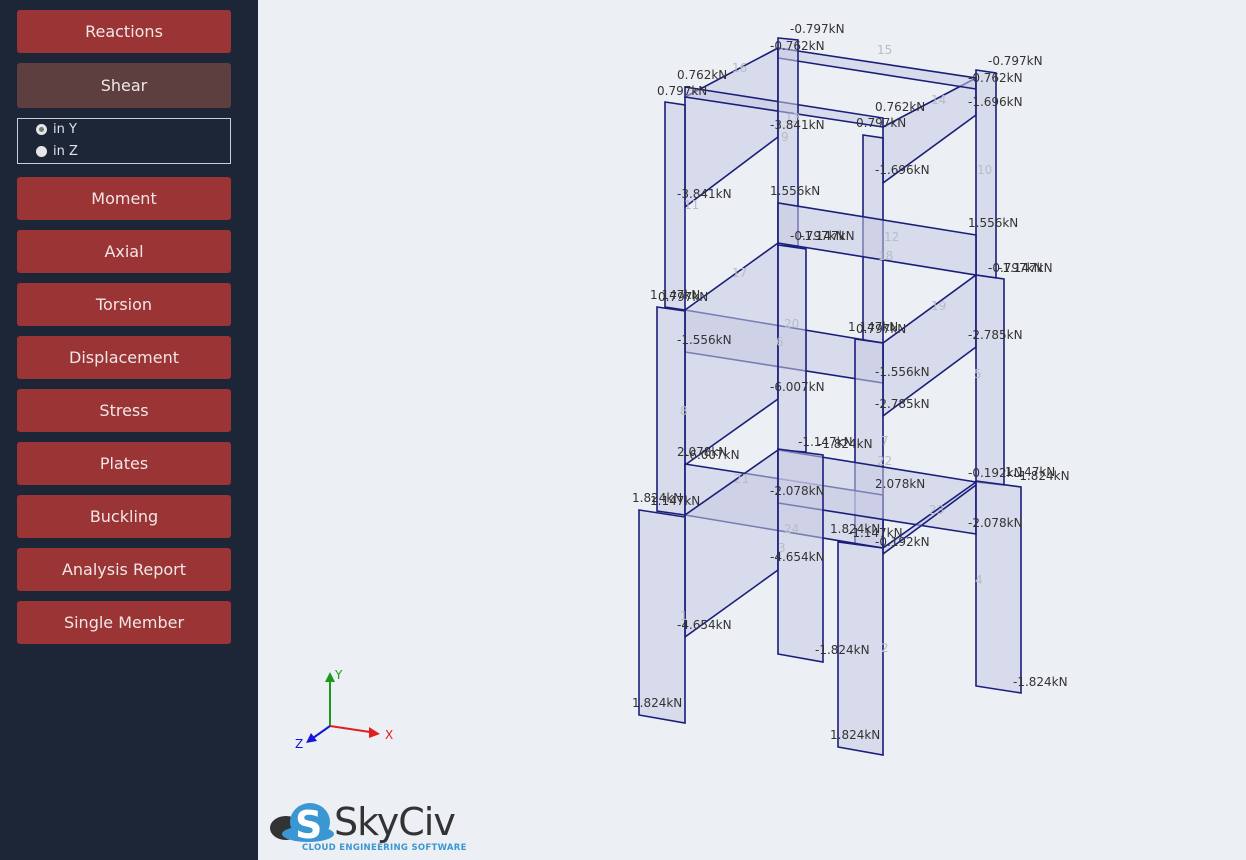 The width and height of the screenshot is (1246, 860). I want to click on cloud-logo-icon: S, so click(302, 823).